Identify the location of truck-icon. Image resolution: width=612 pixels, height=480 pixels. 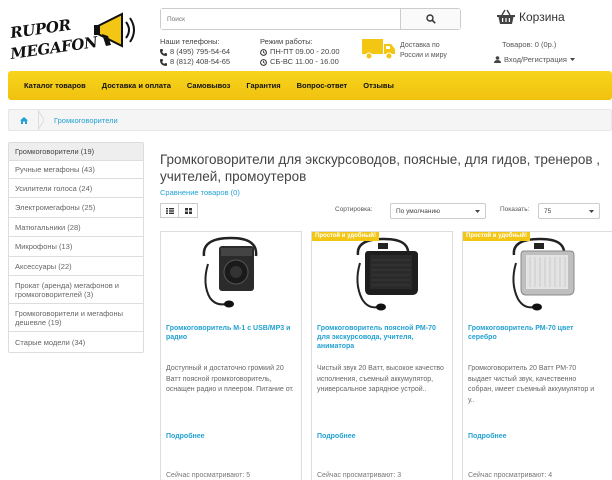
(378, 49).